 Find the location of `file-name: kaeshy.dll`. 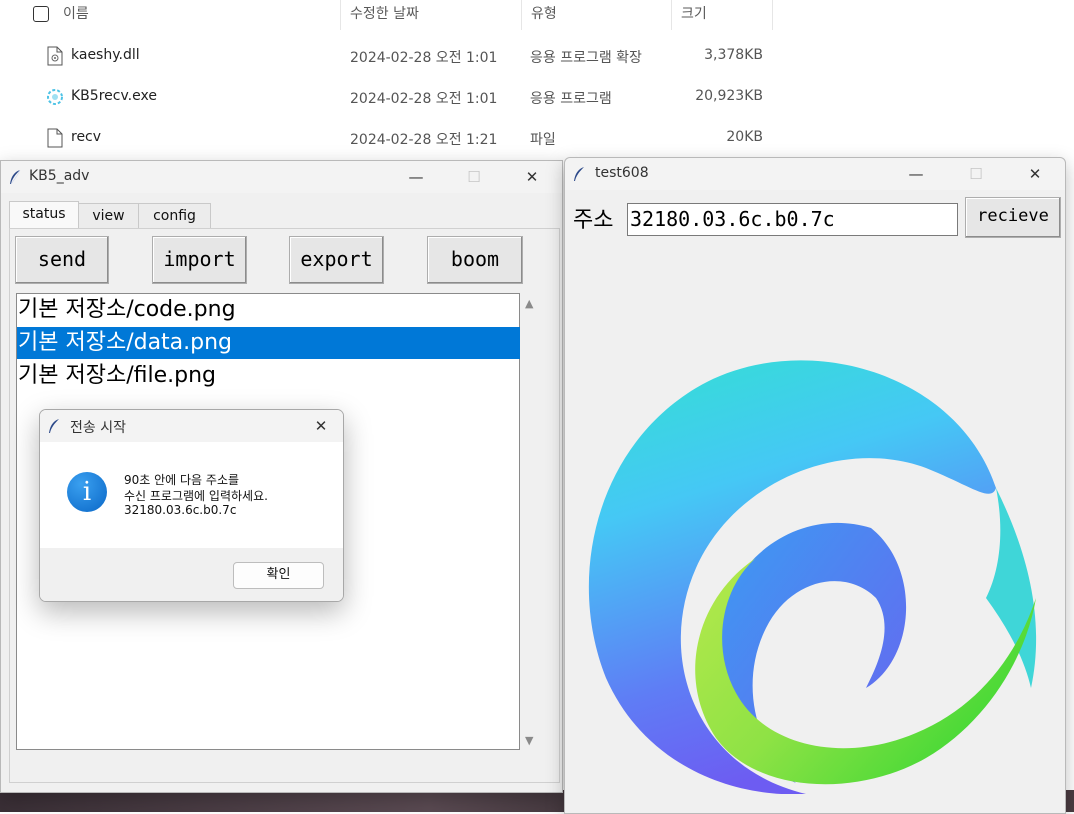

file-name: kaeshy.dll is located at coordinates (105, 55).